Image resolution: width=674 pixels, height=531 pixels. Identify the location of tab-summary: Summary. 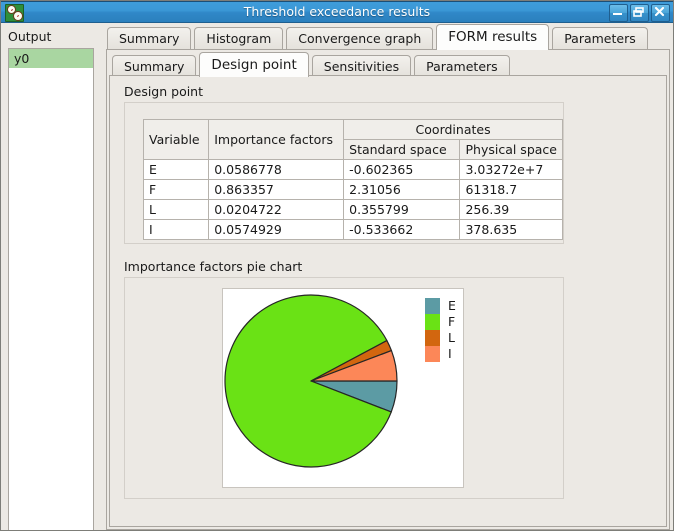
(149, 38).